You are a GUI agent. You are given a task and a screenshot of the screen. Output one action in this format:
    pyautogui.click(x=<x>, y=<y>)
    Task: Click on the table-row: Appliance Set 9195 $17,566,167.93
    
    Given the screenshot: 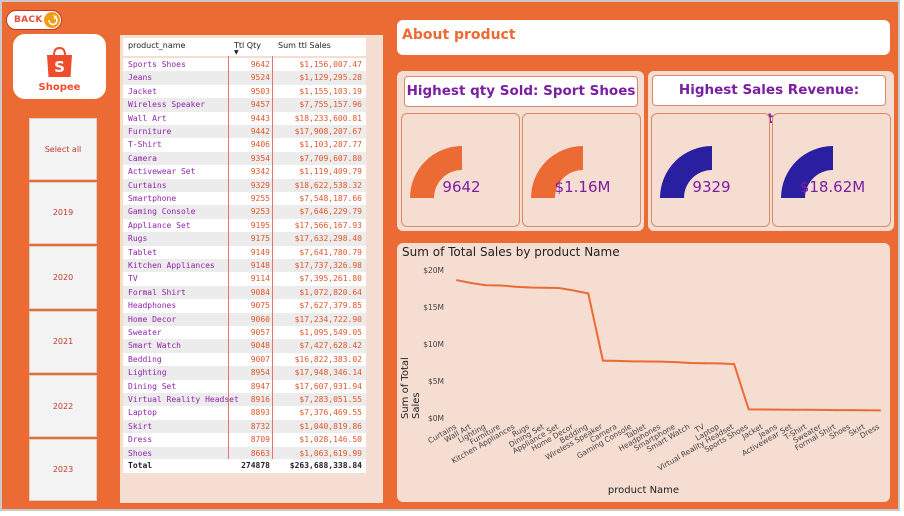 What is the action you would take?
    pyautogui.click(x=244, y=225)
    